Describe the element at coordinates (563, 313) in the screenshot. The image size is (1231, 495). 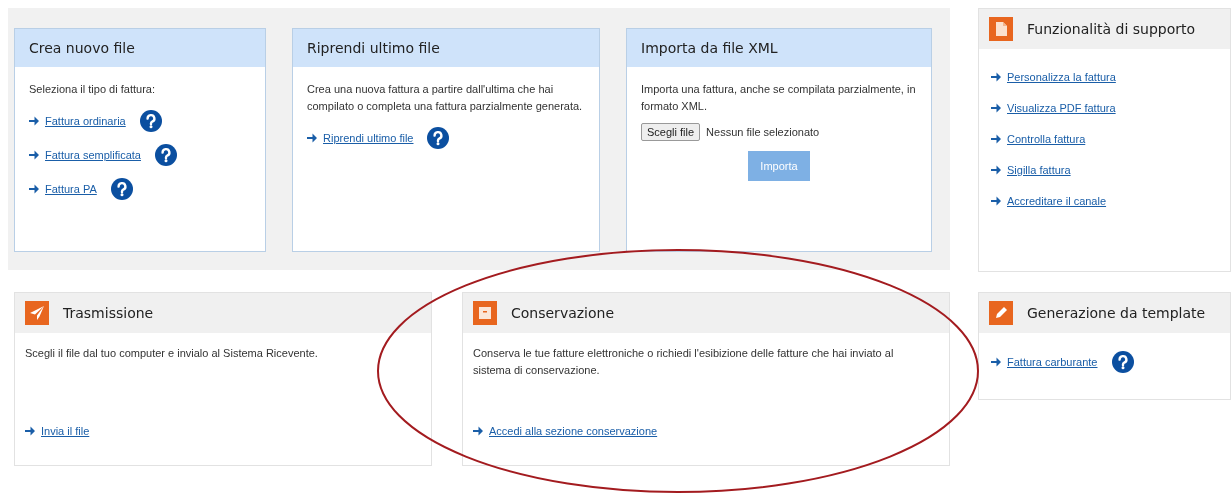
I see `card-title: Conservazione` at that location.